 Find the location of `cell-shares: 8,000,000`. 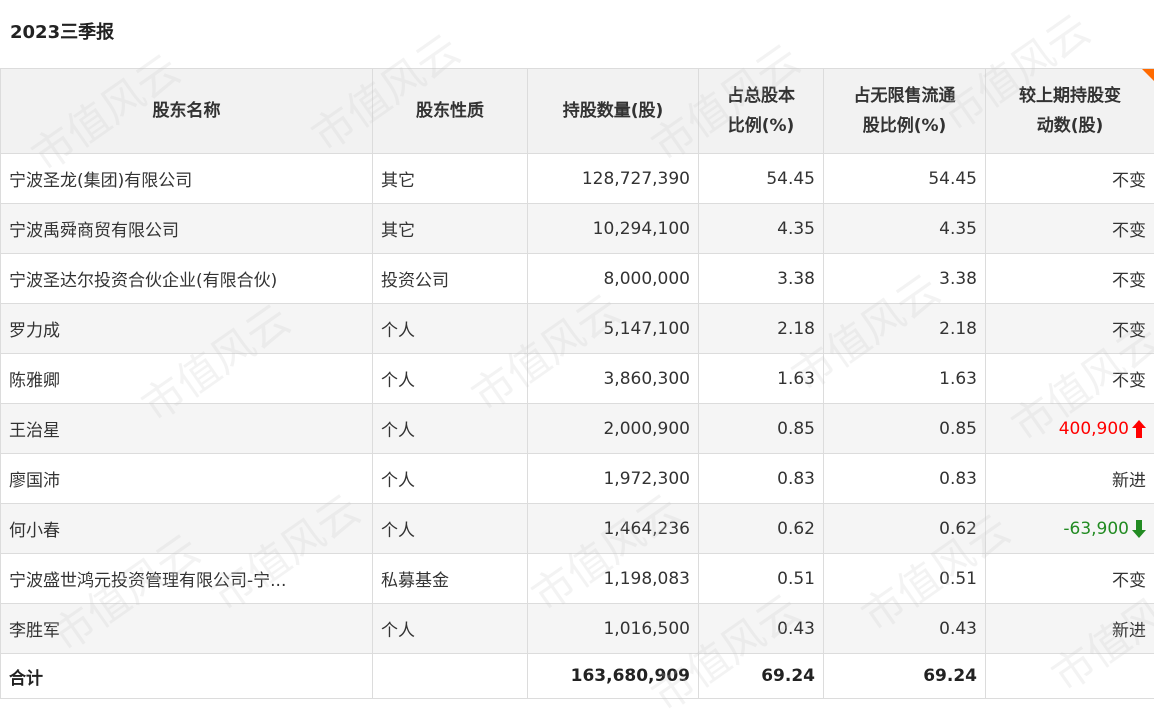

cell-shares: 8,000,000 is located at coordinates (613, 279).